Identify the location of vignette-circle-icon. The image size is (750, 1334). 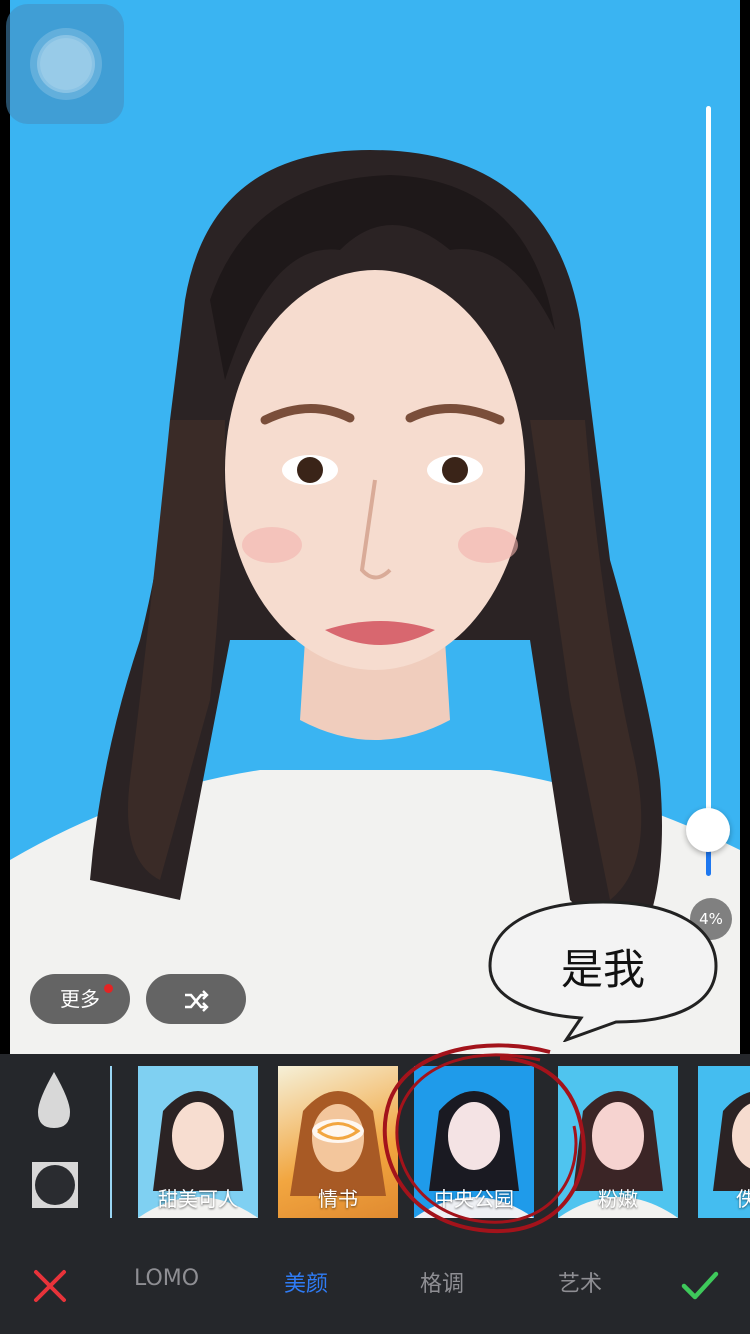
(55, 1185).